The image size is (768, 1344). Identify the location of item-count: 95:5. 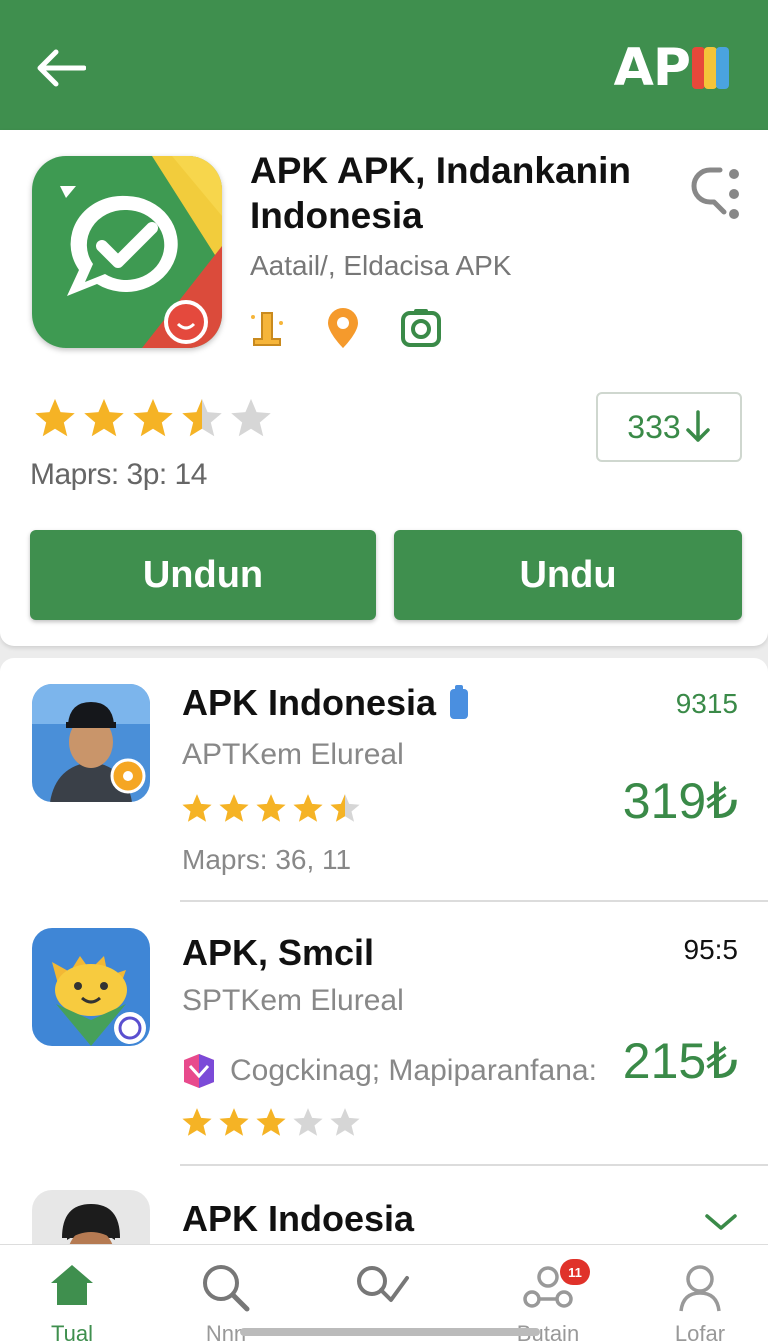
(711, 949).